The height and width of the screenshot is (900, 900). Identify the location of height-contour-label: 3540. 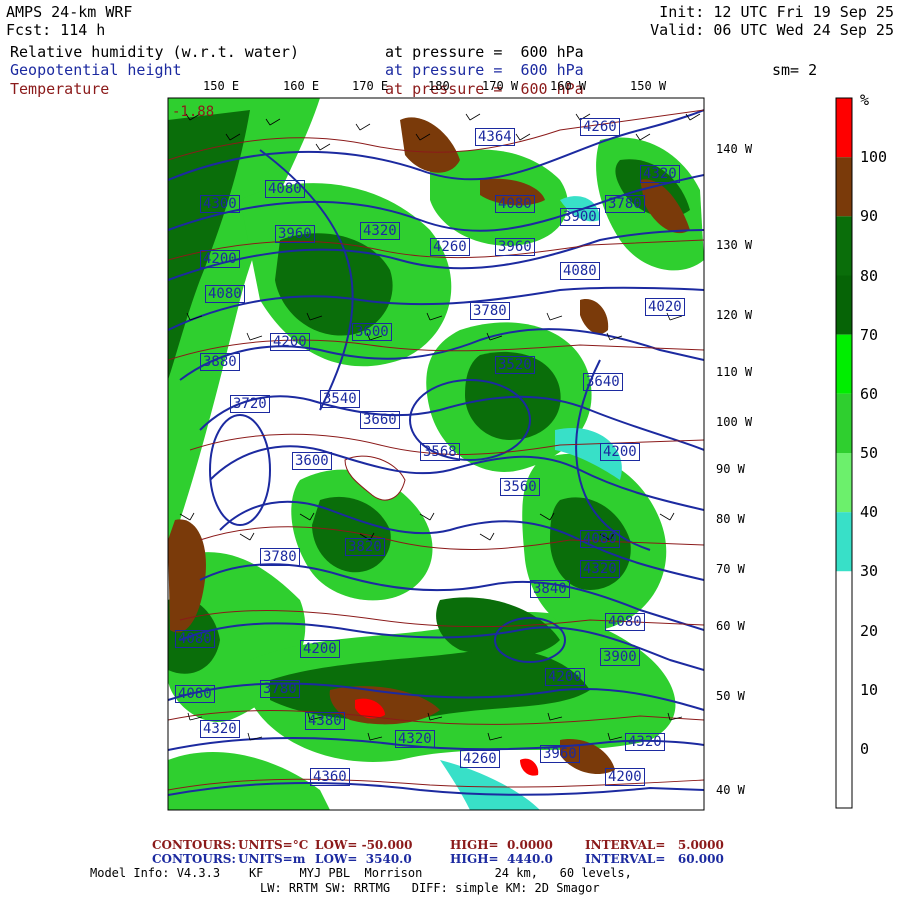
(340, 399).